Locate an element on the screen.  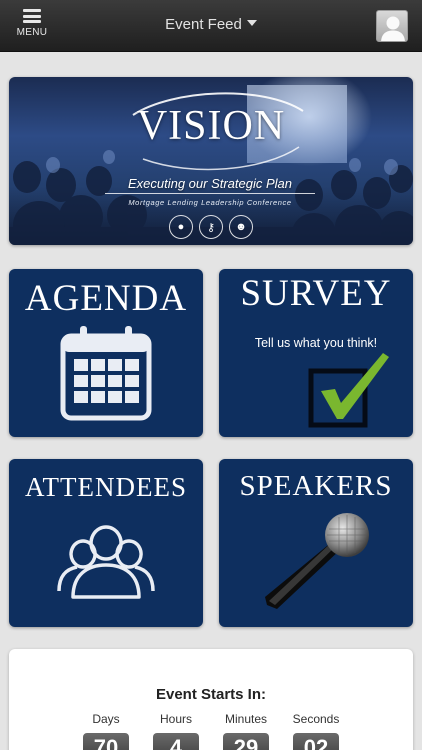
countdown-title: Event Starts In: is located at coordinates (211, 694).